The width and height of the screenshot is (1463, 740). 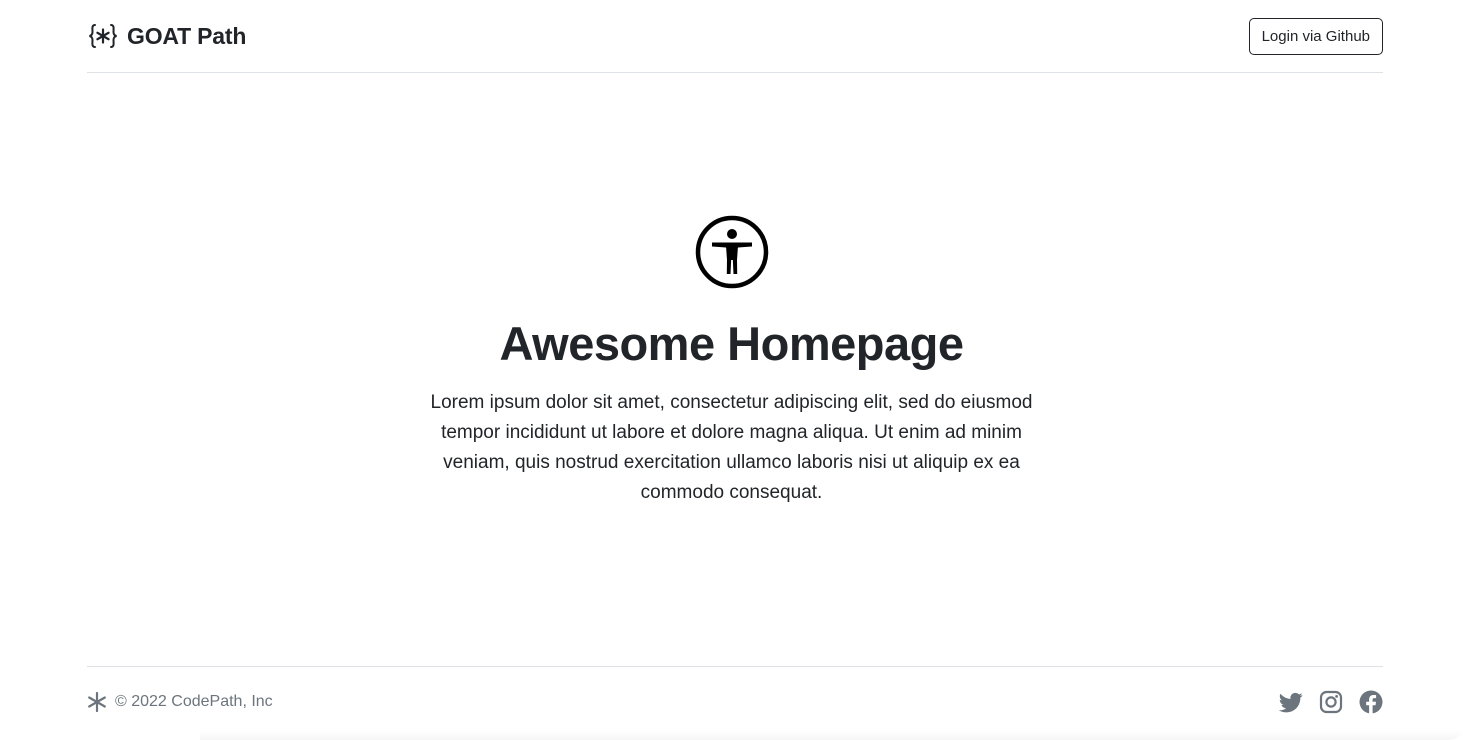 What do you see at coordinates (1291, 702) in the screenshot?
I see `twitter-icon` at bounding box center [1291, 702].